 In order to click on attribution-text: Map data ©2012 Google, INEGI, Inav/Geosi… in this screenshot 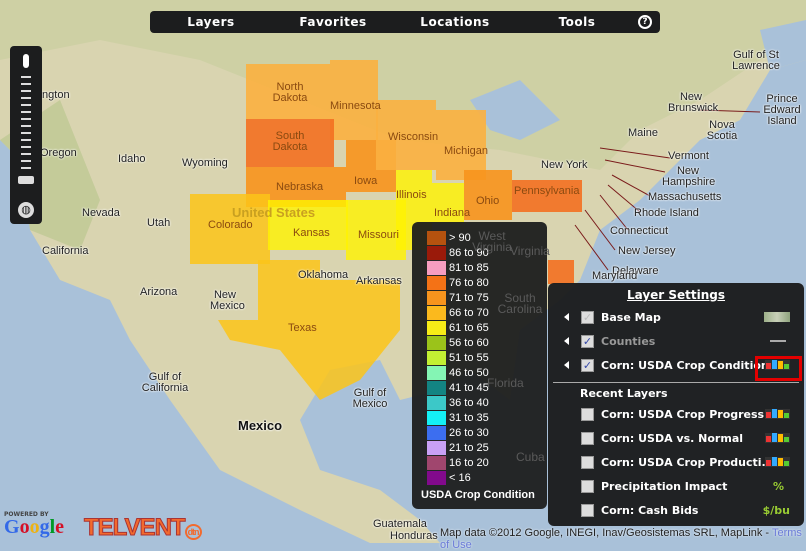, I will do `click(606, 533)`.